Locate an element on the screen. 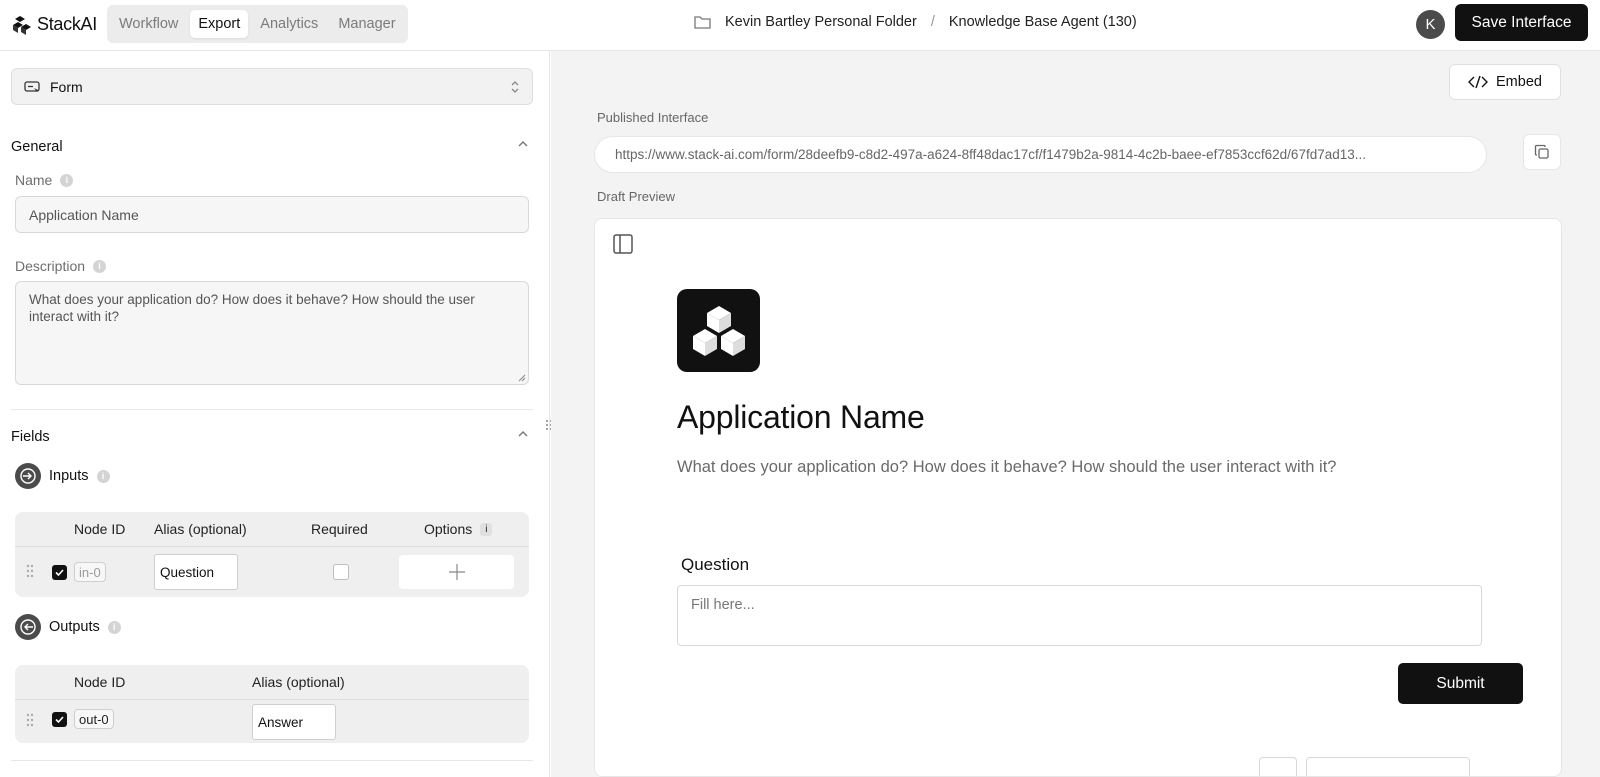 Image resolution: width=1600 pixels, height=777 pixels. input-arrow-icon is located at coordinates (28, 476).